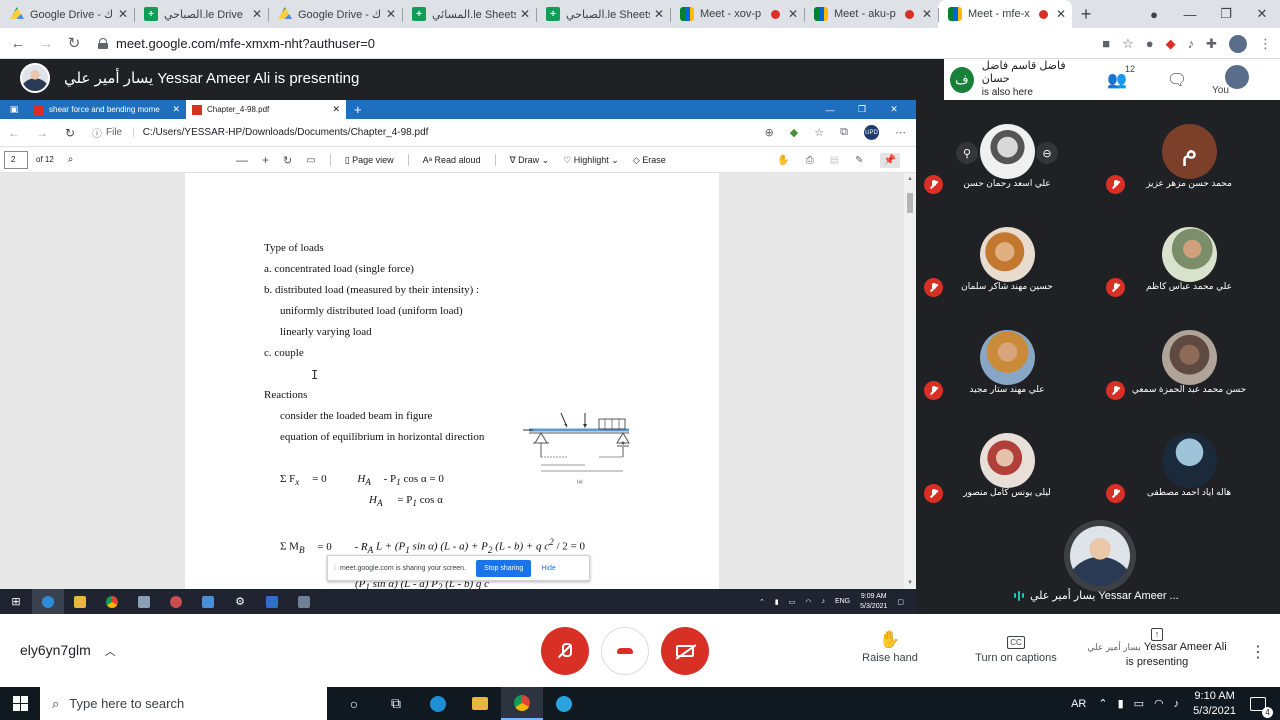 The width and height of the screenshot is (1280, 720). Describe the element at coordinates (900, 602) in the screenshot. I see `notification-icon: ▢` at that location.